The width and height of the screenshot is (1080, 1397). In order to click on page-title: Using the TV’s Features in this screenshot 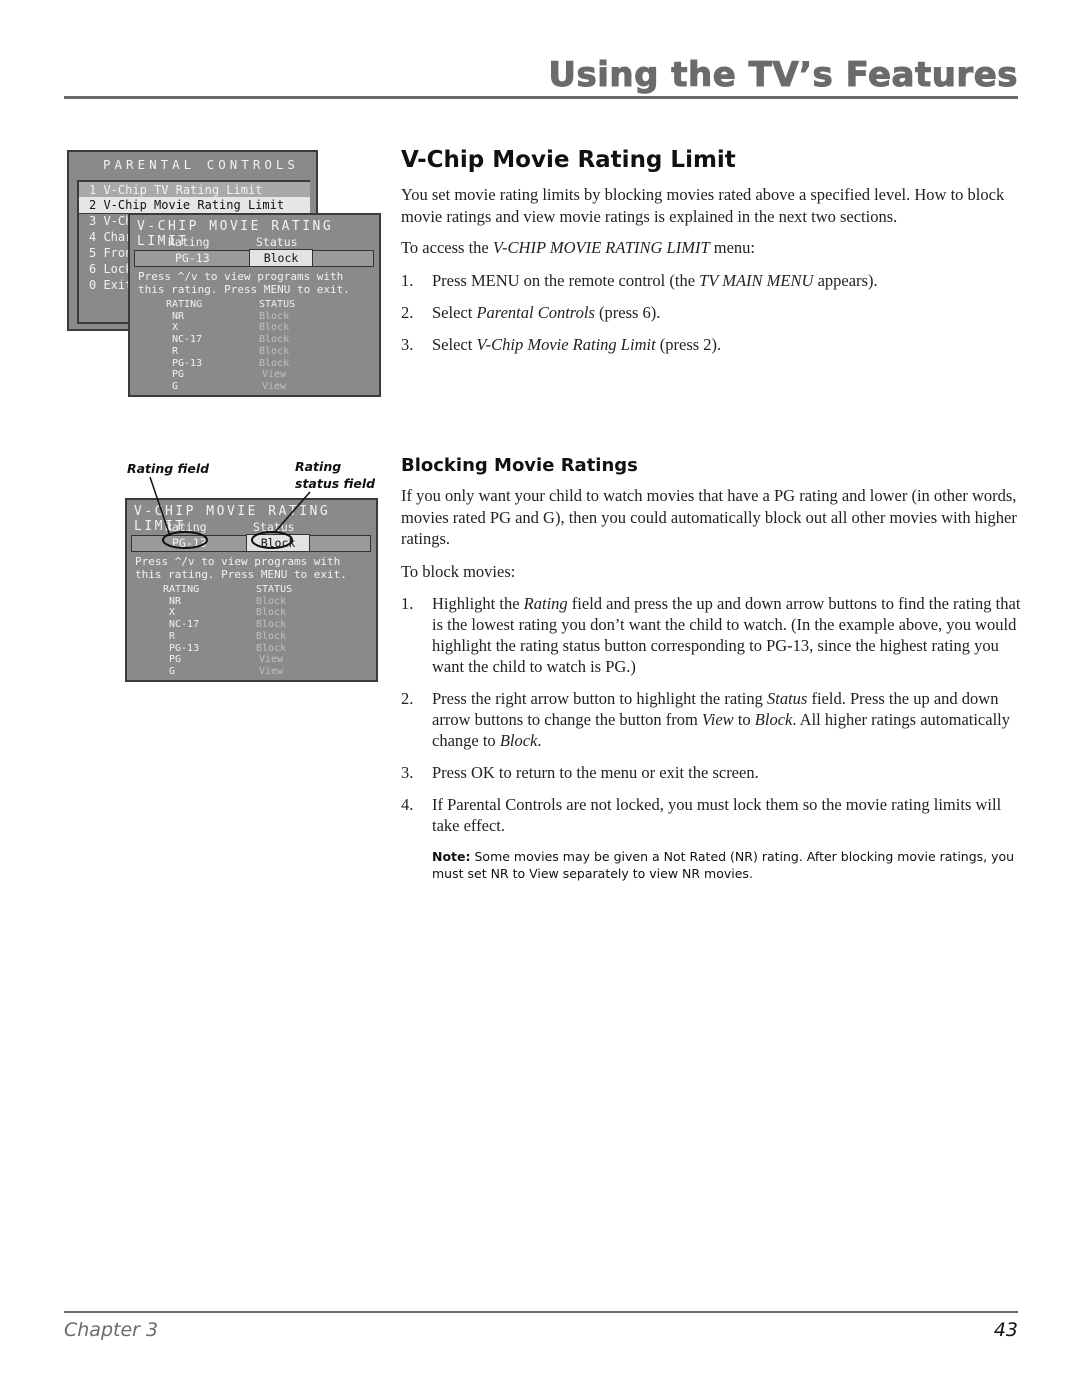, I will do `click(783, 75)`.